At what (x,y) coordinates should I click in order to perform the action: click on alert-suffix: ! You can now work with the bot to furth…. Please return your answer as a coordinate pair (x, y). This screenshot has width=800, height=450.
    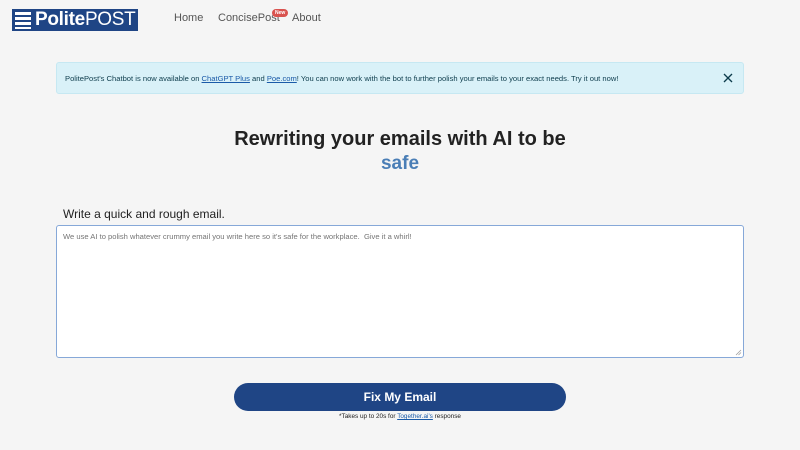
    Looking at the image, I should click on (457, 78).